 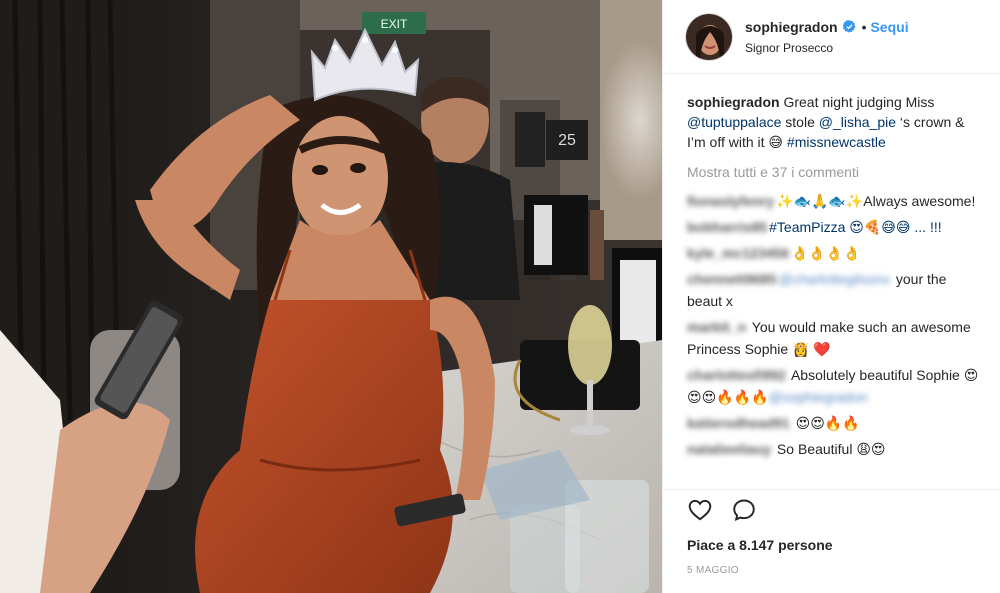 What do you see at coordinates (825, 423) in the screenshot?
I see `comment-text: 😍😍🔥🔥` at bounding box center [825, 423].